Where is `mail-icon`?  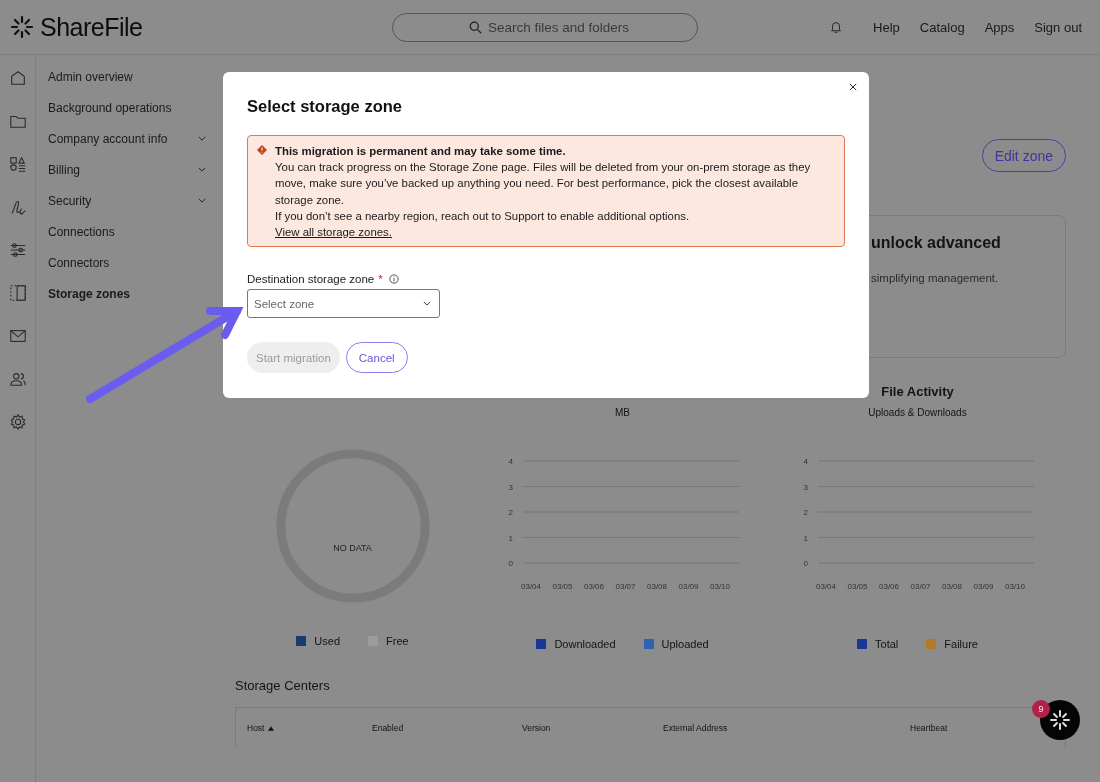
mail-icon is located at coordinates (17, 336).